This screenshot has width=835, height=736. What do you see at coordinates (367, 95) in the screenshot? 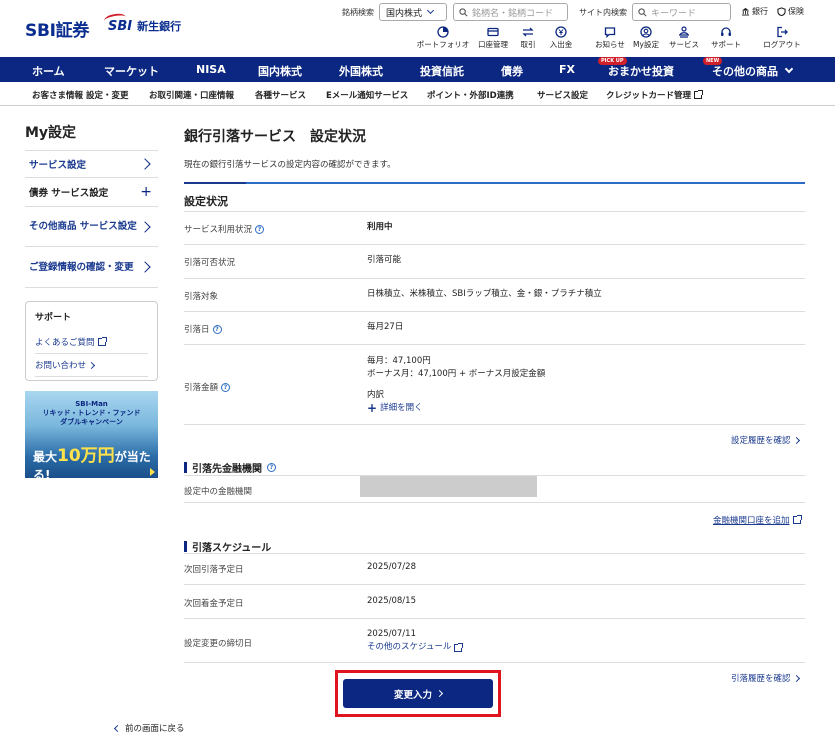
I see `subnav-email-notify: Eメール通知サービス` at bounding box center [367, 95].